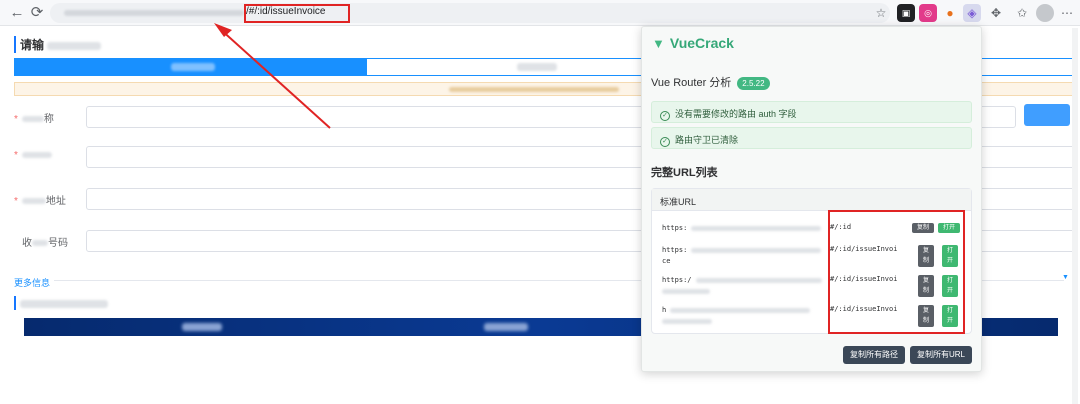 The width and height of the screenshot is (1080, 404). I want to click on search-button, so click(1047, 115).